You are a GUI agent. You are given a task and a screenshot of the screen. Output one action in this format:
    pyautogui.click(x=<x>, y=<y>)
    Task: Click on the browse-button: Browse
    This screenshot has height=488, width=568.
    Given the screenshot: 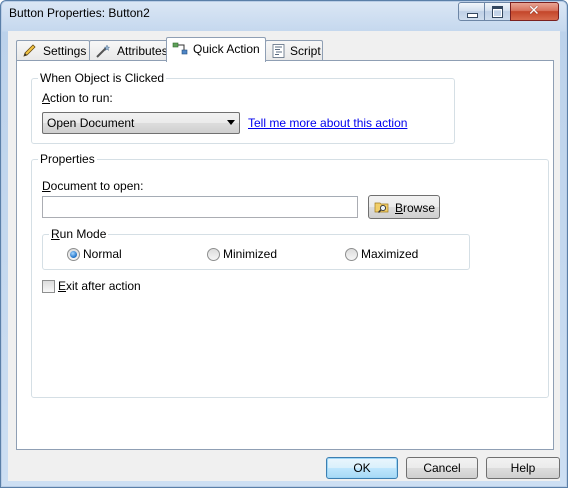 What is the action you would take?
    pyautogui.click(x=404, y=207)
    